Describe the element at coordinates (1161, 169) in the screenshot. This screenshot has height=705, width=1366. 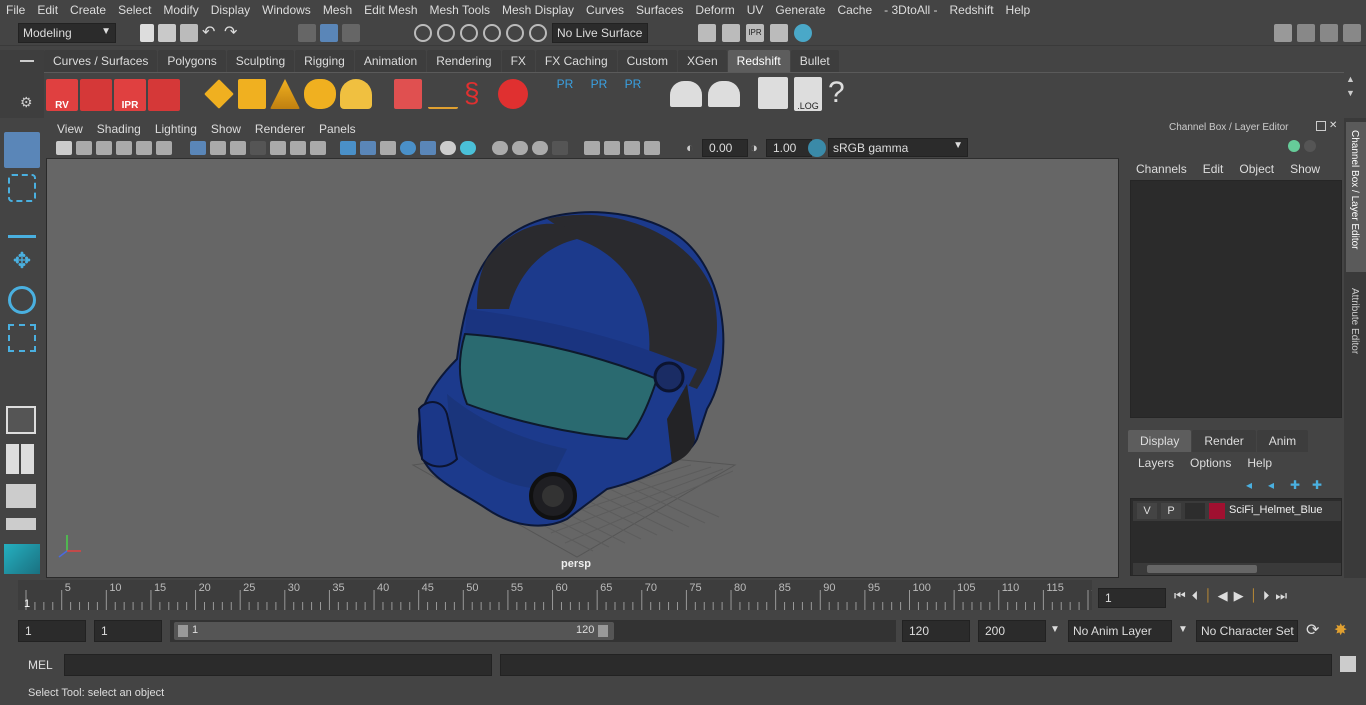
I see `channel-menu-channels: Channels` at that location.